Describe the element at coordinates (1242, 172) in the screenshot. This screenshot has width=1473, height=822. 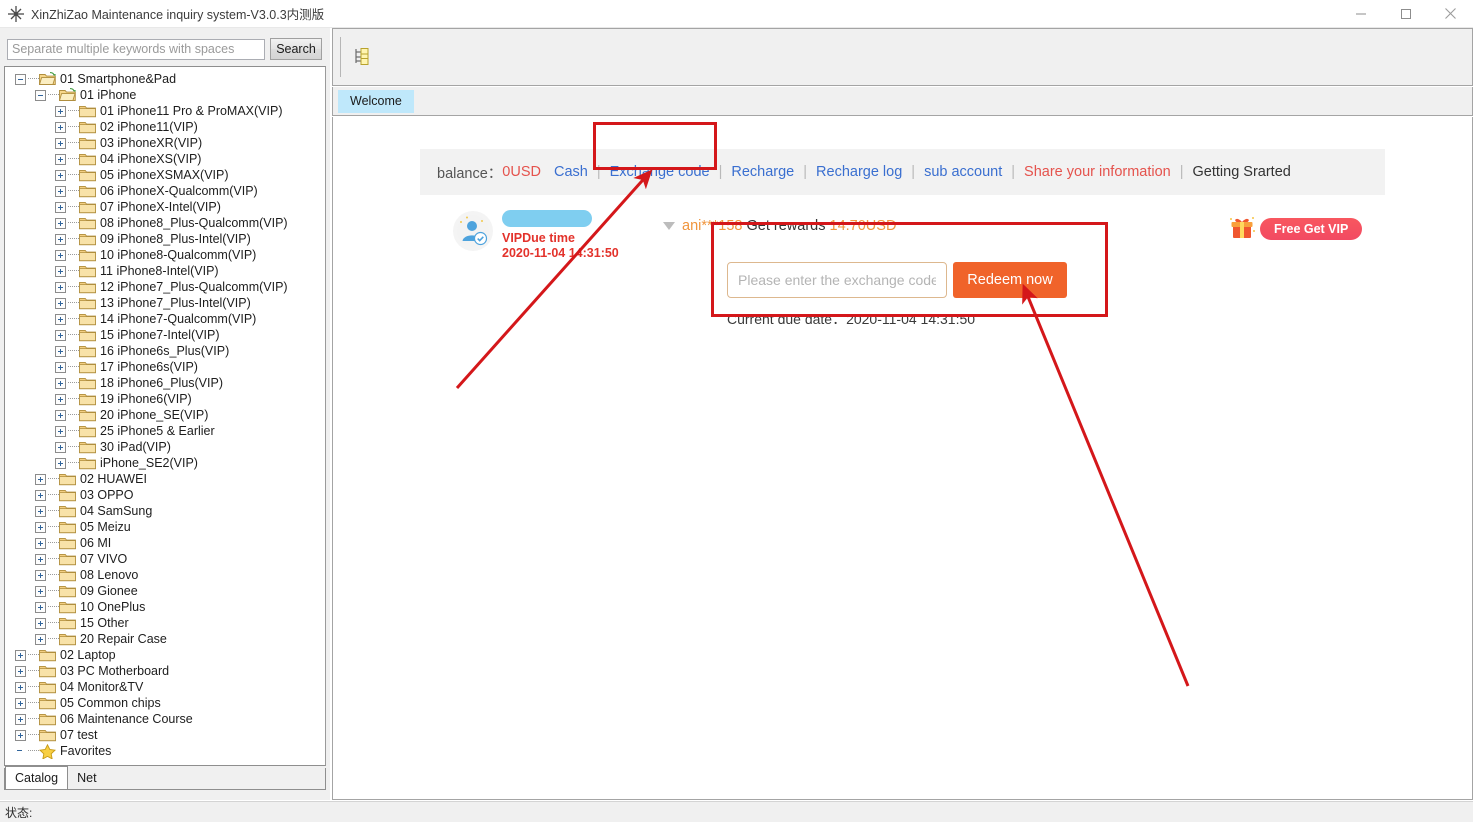
I see `nav-item-getting-started: Getting Srarted` at that location.